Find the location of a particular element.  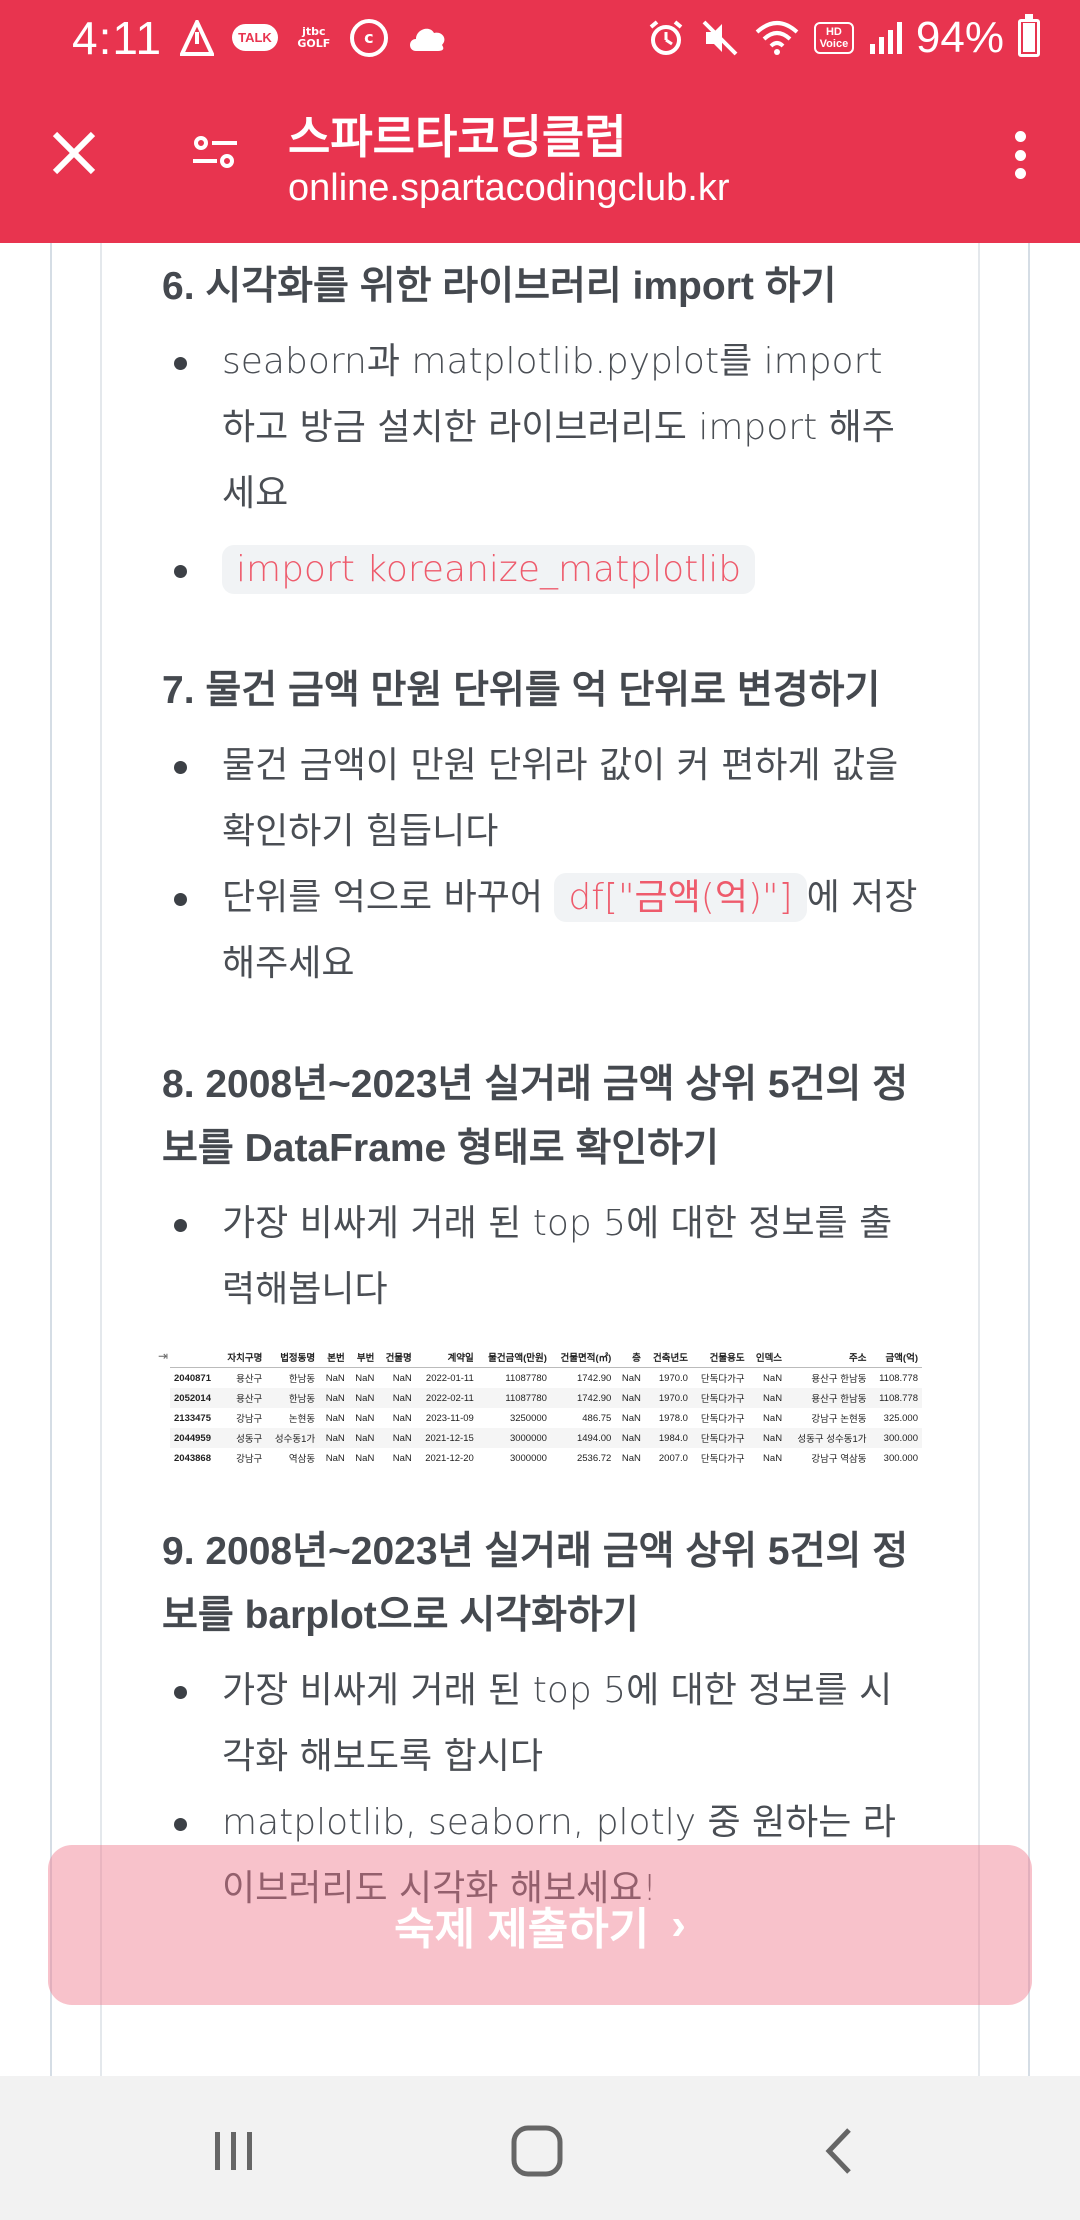

table-header-cell: 물건금액(만원) is located at coordinates (514, 1357).